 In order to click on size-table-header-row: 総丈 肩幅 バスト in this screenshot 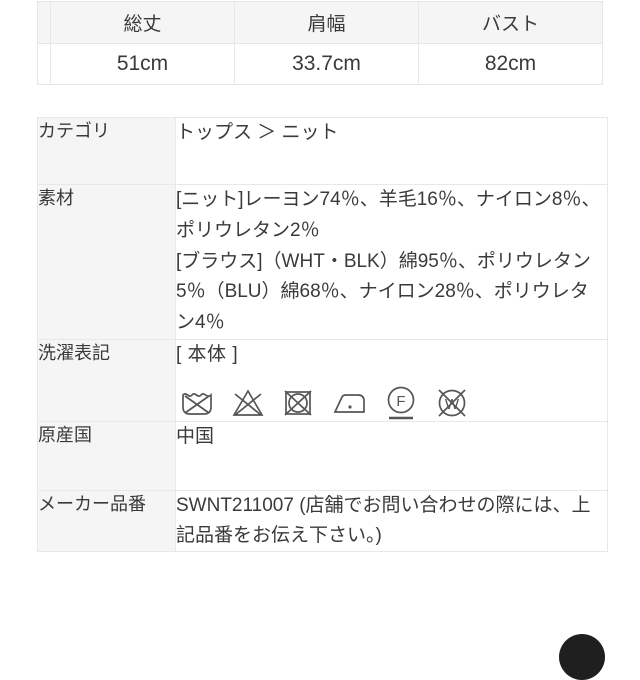, I will do `click(320, 22)`.